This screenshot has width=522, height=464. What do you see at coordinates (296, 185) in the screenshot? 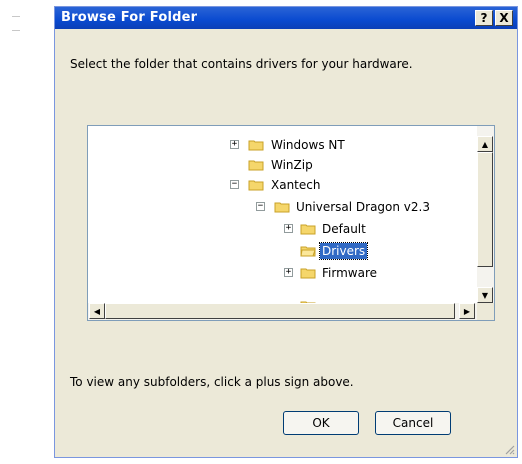
I see `tree-item-label: Xantech` at bounding box center [296, 185].